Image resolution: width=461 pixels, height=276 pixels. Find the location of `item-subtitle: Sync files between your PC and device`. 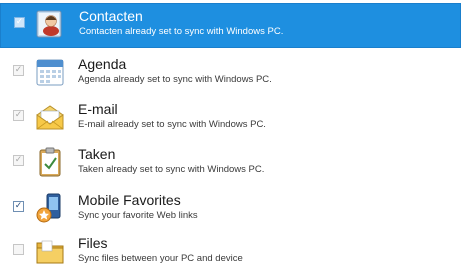

item-subtitle: Sync files between your PC and device is located at coordinates (160, 258).